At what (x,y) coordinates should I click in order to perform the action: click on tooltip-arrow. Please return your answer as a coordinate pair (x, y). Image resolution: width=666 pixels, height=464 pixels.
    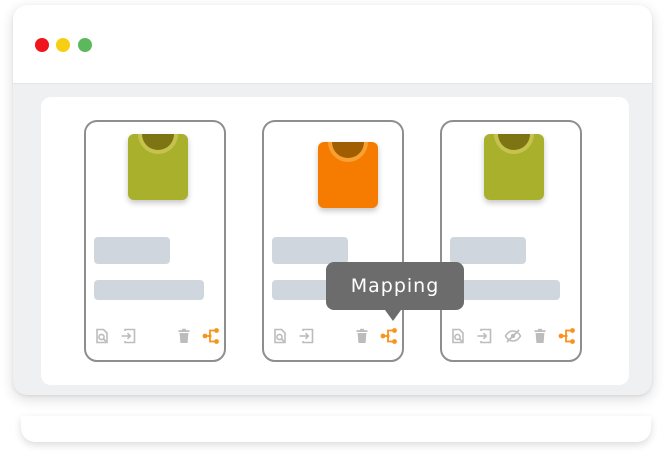
    Looking at the image, I should click on (393, 315).